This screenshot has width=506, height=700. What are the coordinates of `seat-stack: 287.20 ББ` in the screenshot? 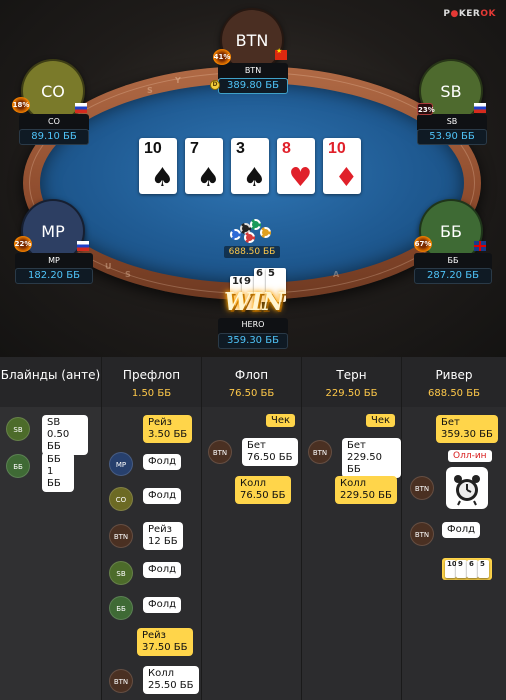 It's located at (453, 276).